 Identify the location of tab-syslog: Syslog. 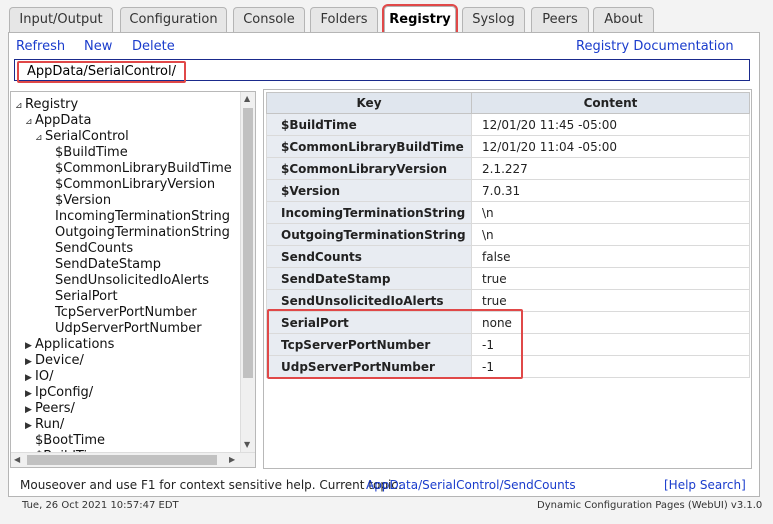
(493, 19).